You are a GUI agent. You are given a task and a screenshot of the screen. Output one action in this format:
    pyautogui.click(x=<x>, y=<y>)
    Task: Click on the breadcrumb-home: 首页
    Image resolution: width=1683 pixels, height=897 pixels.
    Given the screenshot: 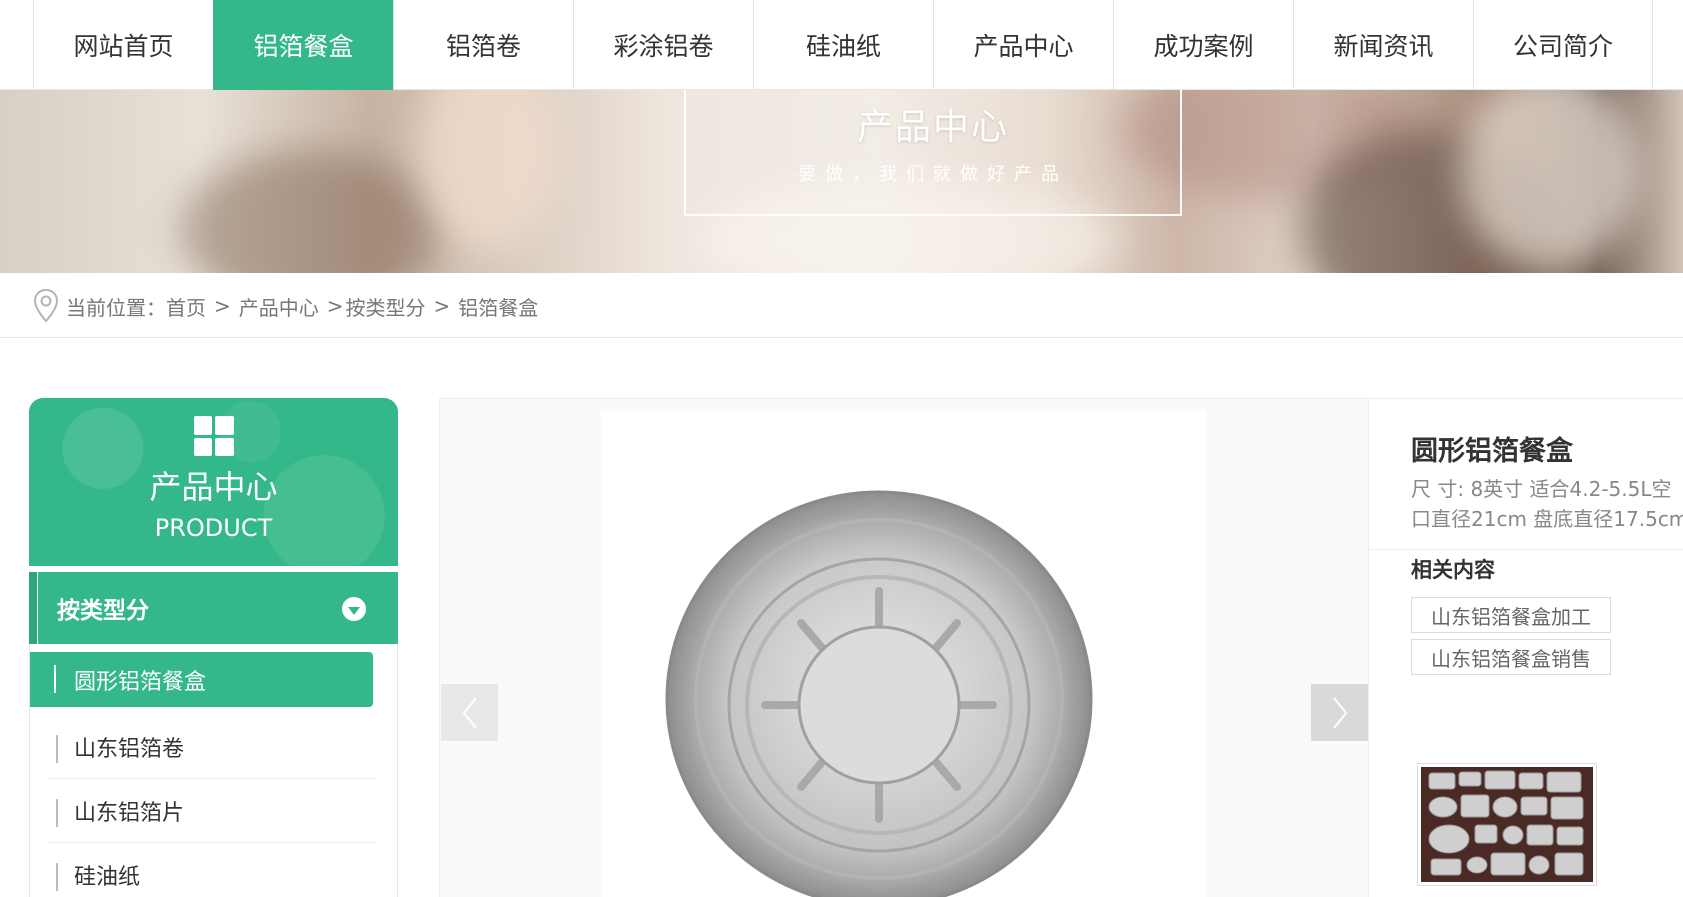 What is the action you would take?
    pyautogui.click(x=186, y=306)
    